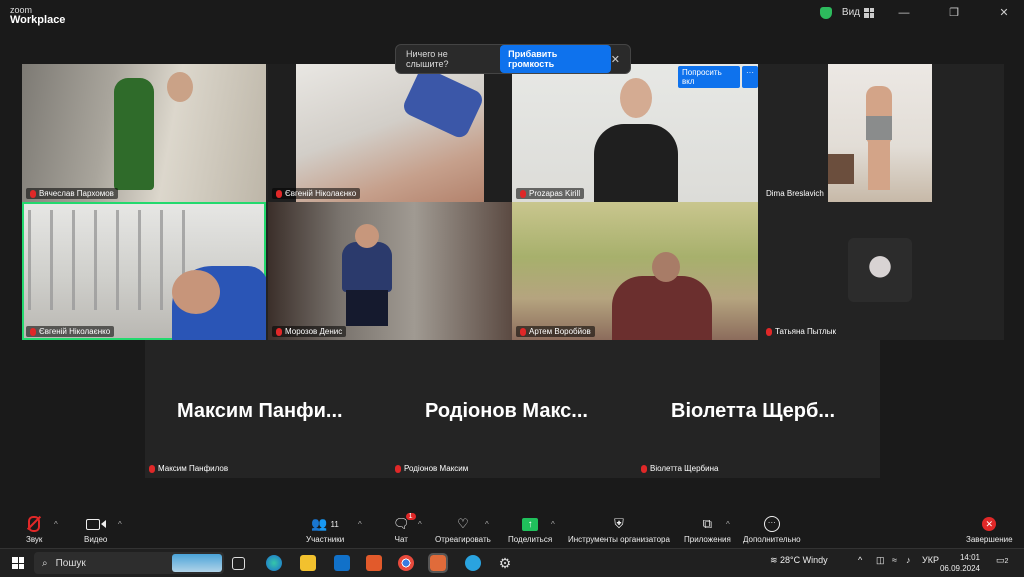 The image size is (1024, 577). I want to click on host-tools-button: ⛨ Инструменты организатора, so click(619, 530).